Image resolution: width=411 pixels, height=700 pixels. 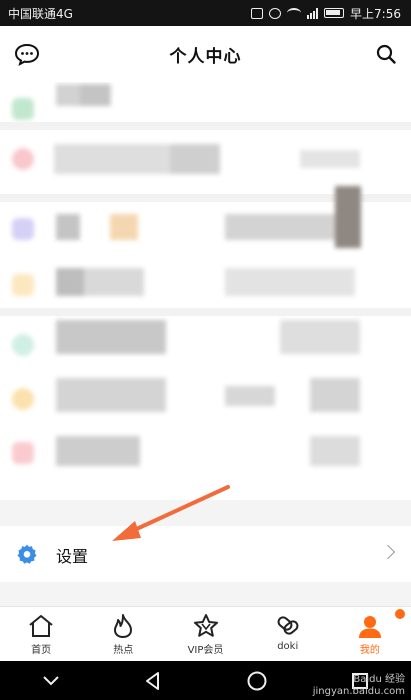 I want to click on tab-label: 我的, so click(x=369, y=650).